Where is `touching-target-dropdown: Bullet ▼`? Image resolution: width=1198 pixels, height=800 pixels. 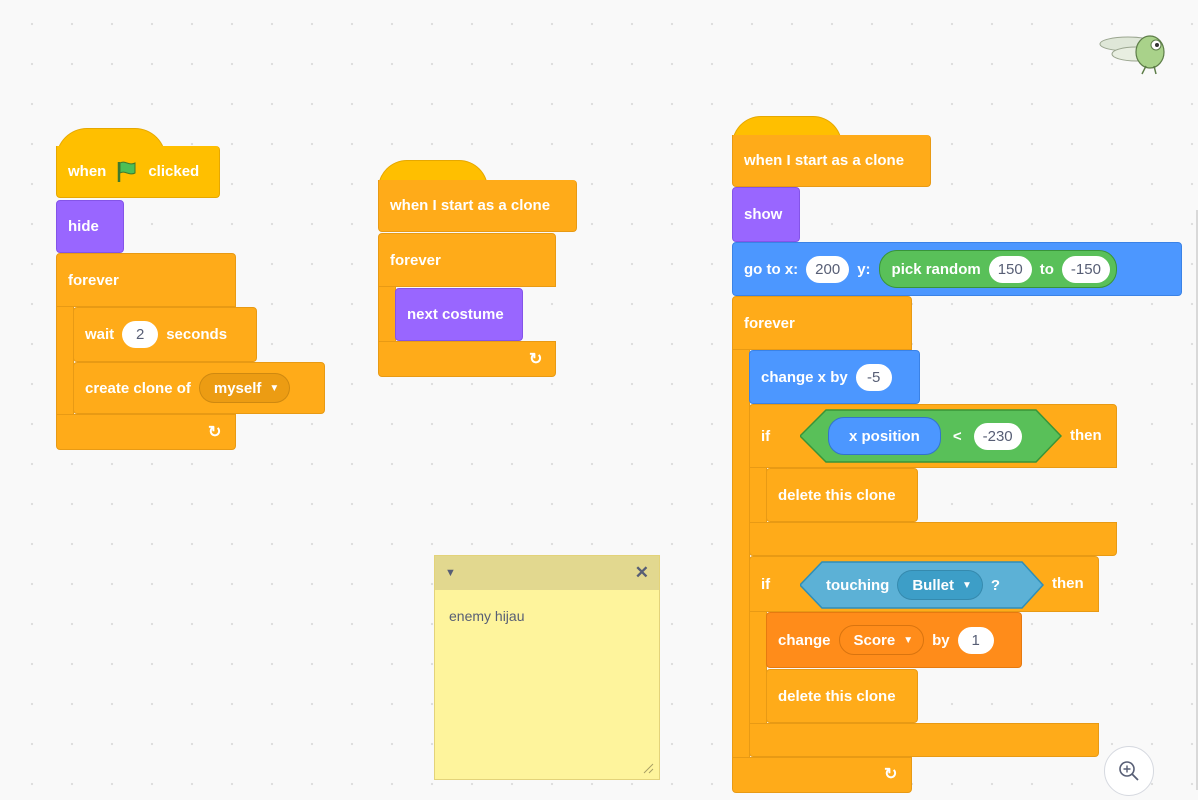 touching-target-dropdown: Bullet ▼ is located at coordinates (940, 585).